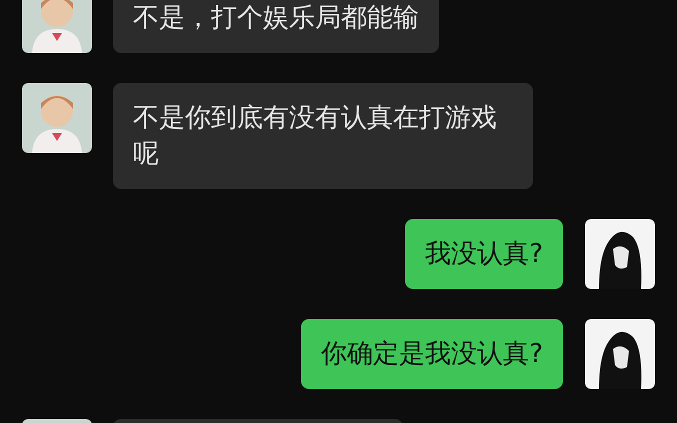 Image resolution: width=677 pixels, height=423 pixels. I want to click on message-bubble: 我没认真?, so click(484, 254).